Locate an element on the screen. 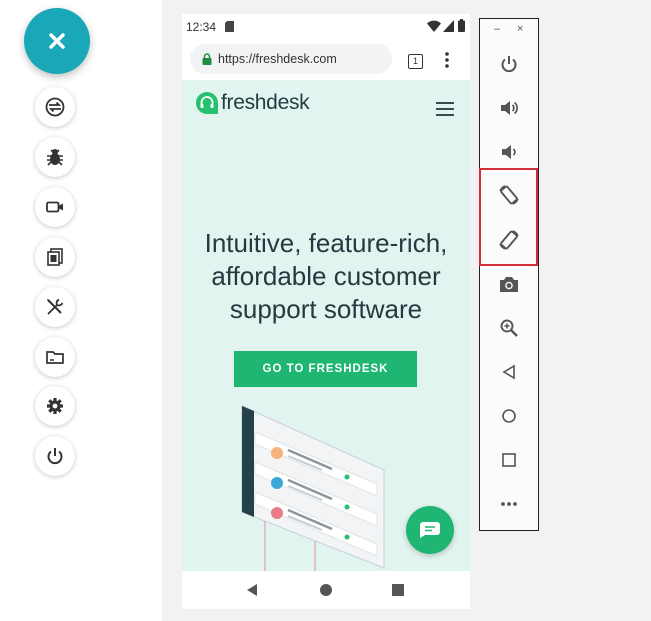 This screenshot has height=621, width=651. rotate-left-icon is located at coordinates (509, 195).